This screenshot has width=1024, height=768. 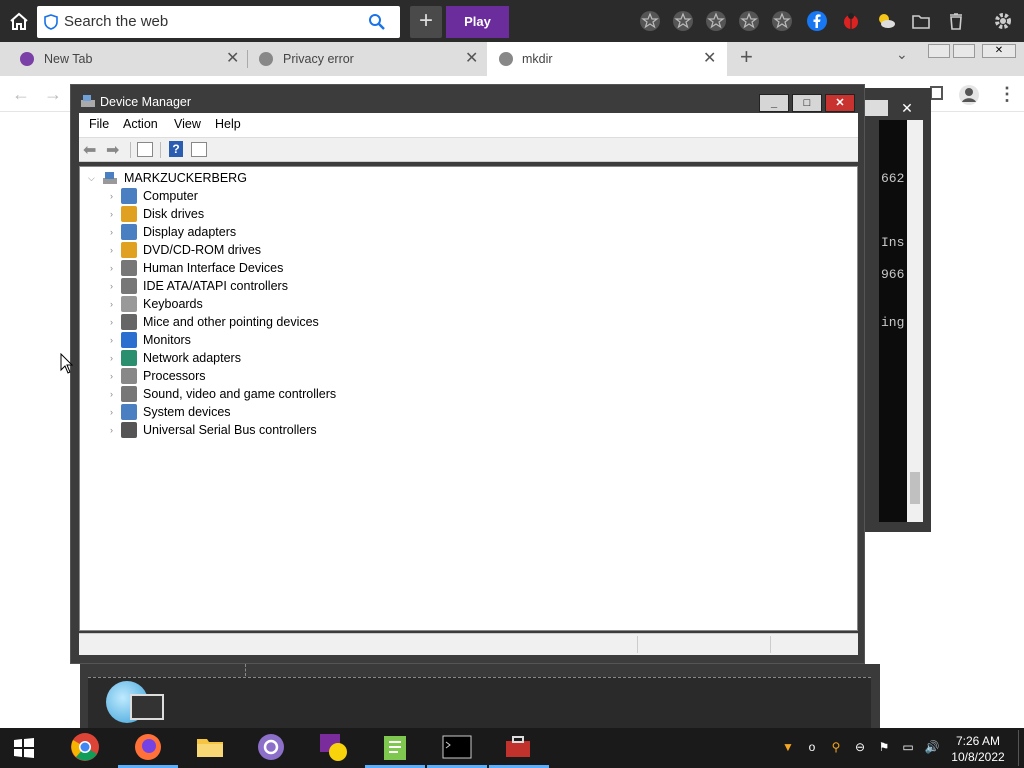 I want to click on restore-window-button, so click(x=964, y=51).